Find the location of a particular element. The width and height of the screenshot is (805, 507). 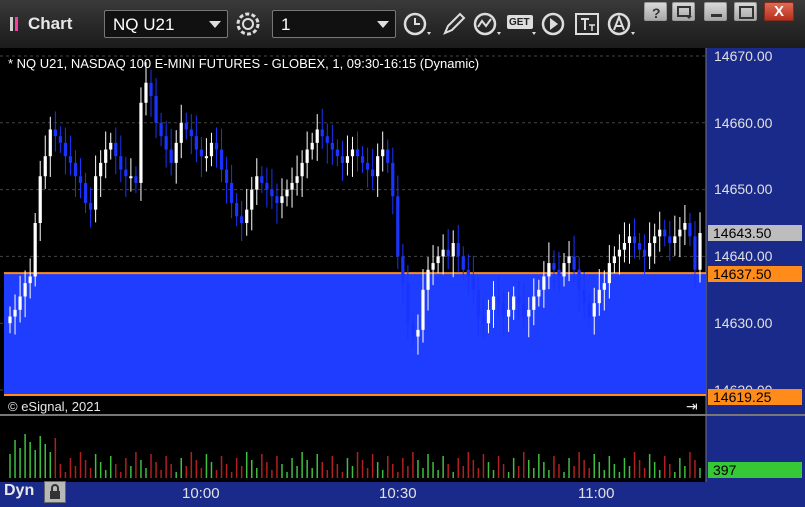

close-button: X is located at coordinates (779, 11).